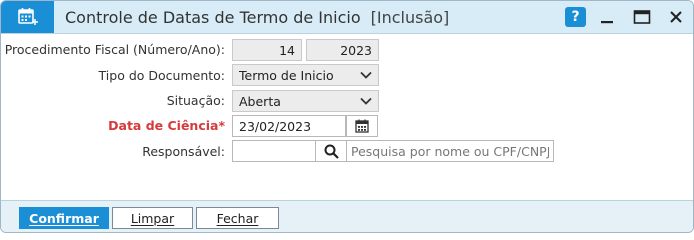  I want to click on maximize-icon, so click(641, 17).